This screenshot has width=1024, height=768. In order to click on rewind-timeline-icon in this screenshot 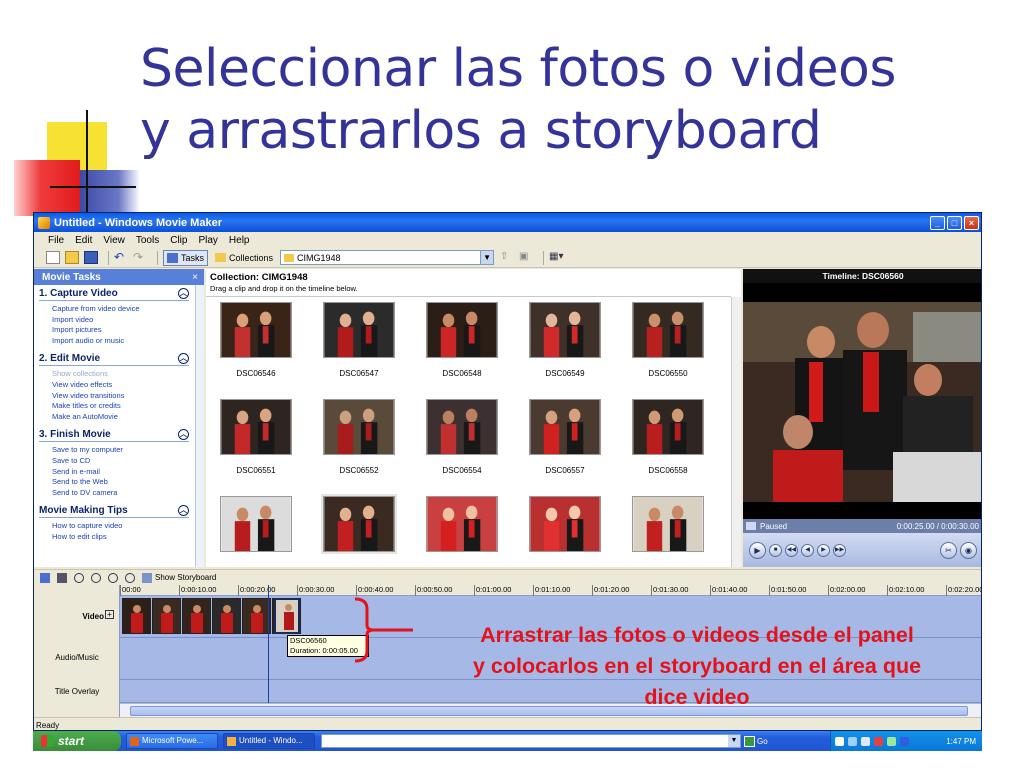, I will do `click(113, 577)`.